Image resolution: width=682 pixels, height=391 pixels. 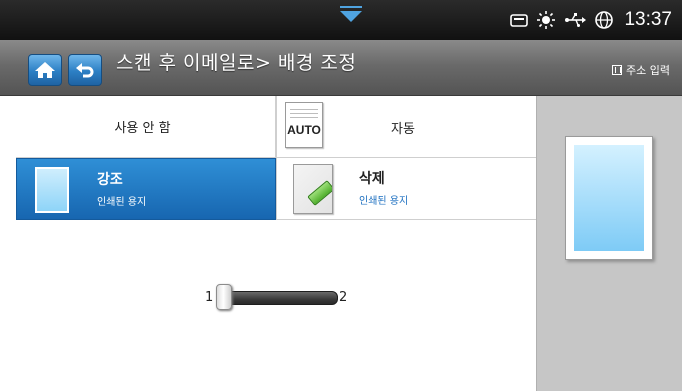 What do you see at coordinates (546, 20) in the screenshot?
I see `sun-icon` at bounding box center [546, 20].